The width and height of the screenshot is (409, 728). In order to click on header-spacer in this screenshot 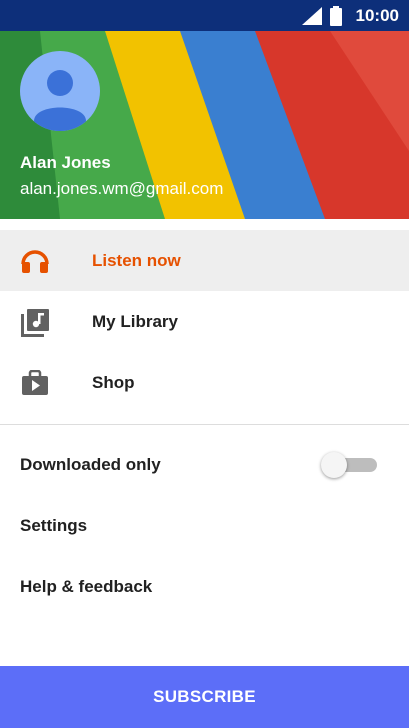, I will do `click(204, 224)`.